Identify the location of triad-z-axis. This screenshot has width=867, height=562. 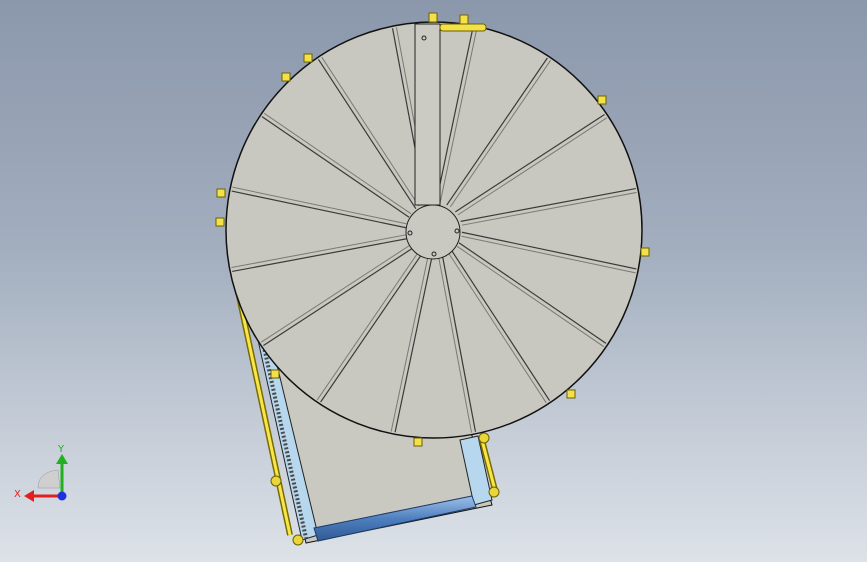
(62, 496).